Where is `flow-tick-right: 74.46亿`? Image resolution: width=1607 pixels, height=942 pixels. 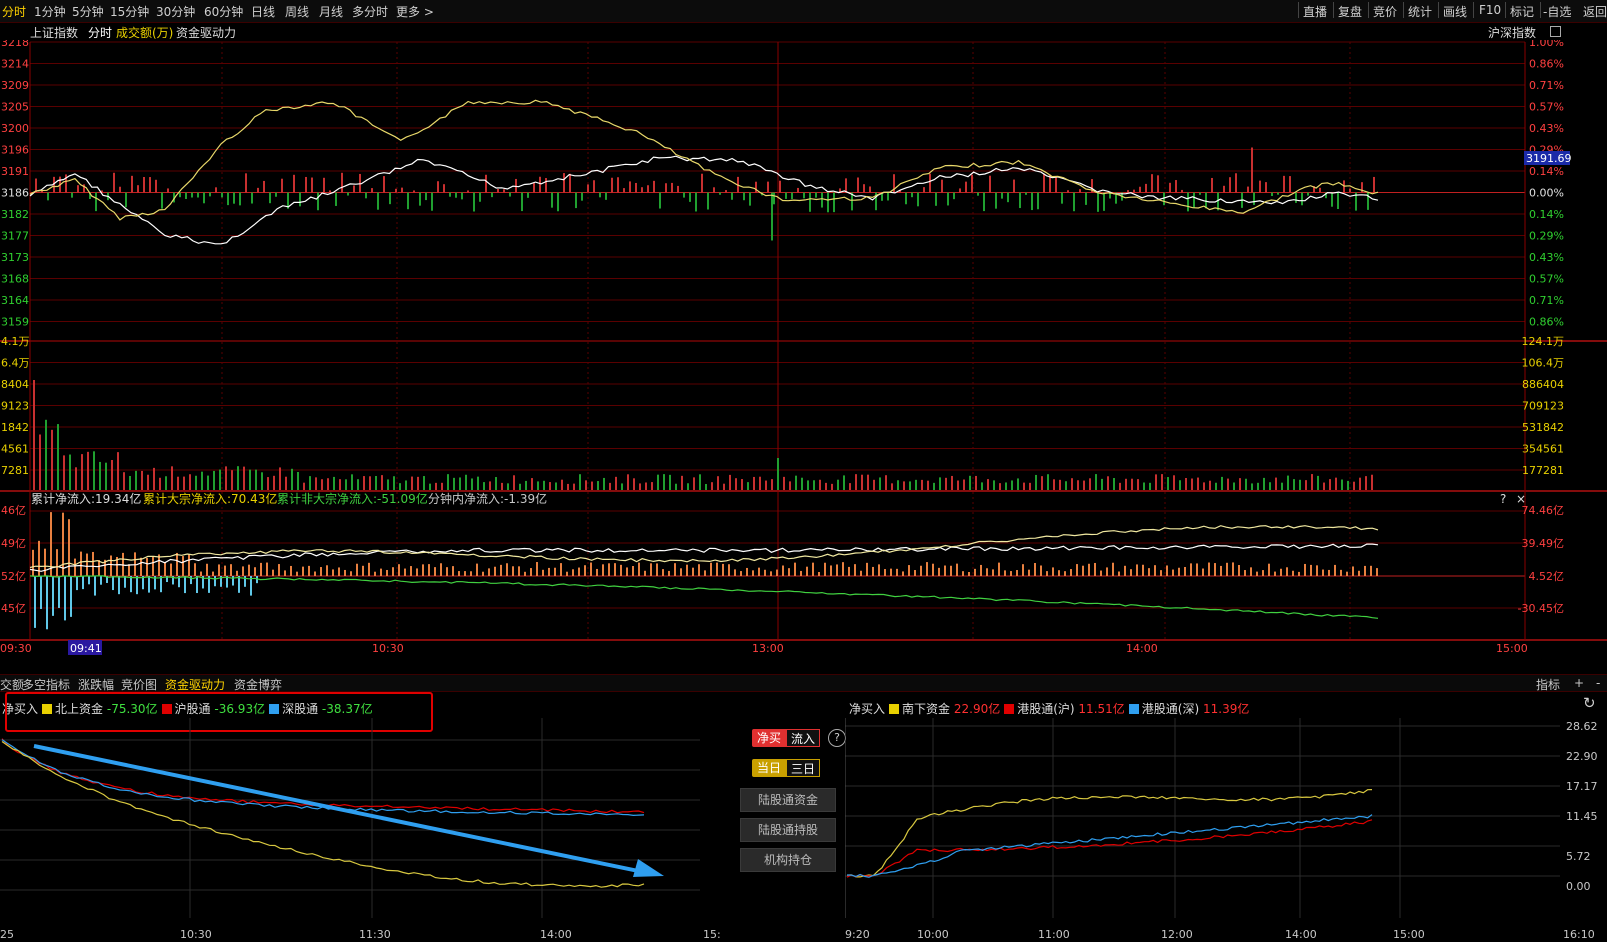
flow-tick-right: 74.46亿 is located at coordinates (1543, 510).